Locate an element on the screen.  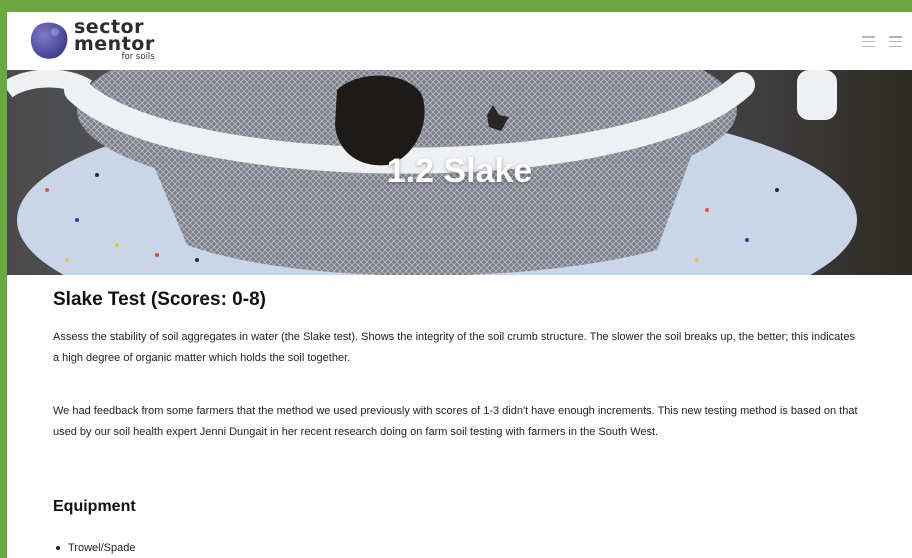
equipment-list: Trowel/Spade is located at coordinates (94, 548).